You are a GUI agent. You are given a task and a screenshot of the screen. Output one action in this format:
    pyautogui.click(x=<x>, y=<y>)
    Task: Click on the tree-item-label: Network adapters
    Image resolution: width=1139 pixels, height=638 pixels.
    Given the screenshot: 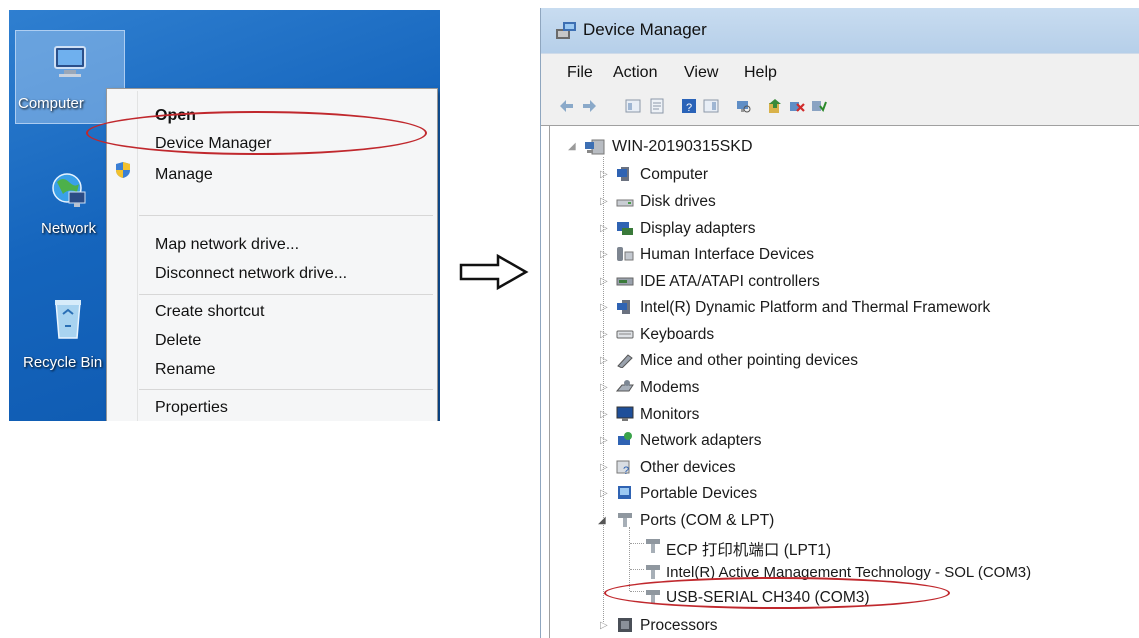 What is the action you would take?
    pyautogui.click(x=701, y=440)
    